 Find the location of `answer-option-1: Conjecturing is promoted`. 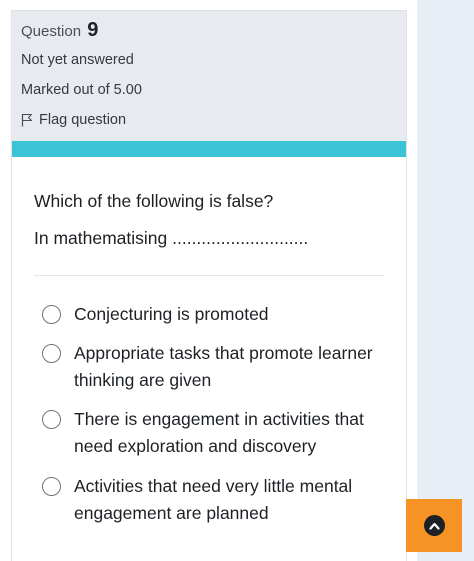

answer-option-1: Conjecturing is promoted is located at coordinates (217, 314).